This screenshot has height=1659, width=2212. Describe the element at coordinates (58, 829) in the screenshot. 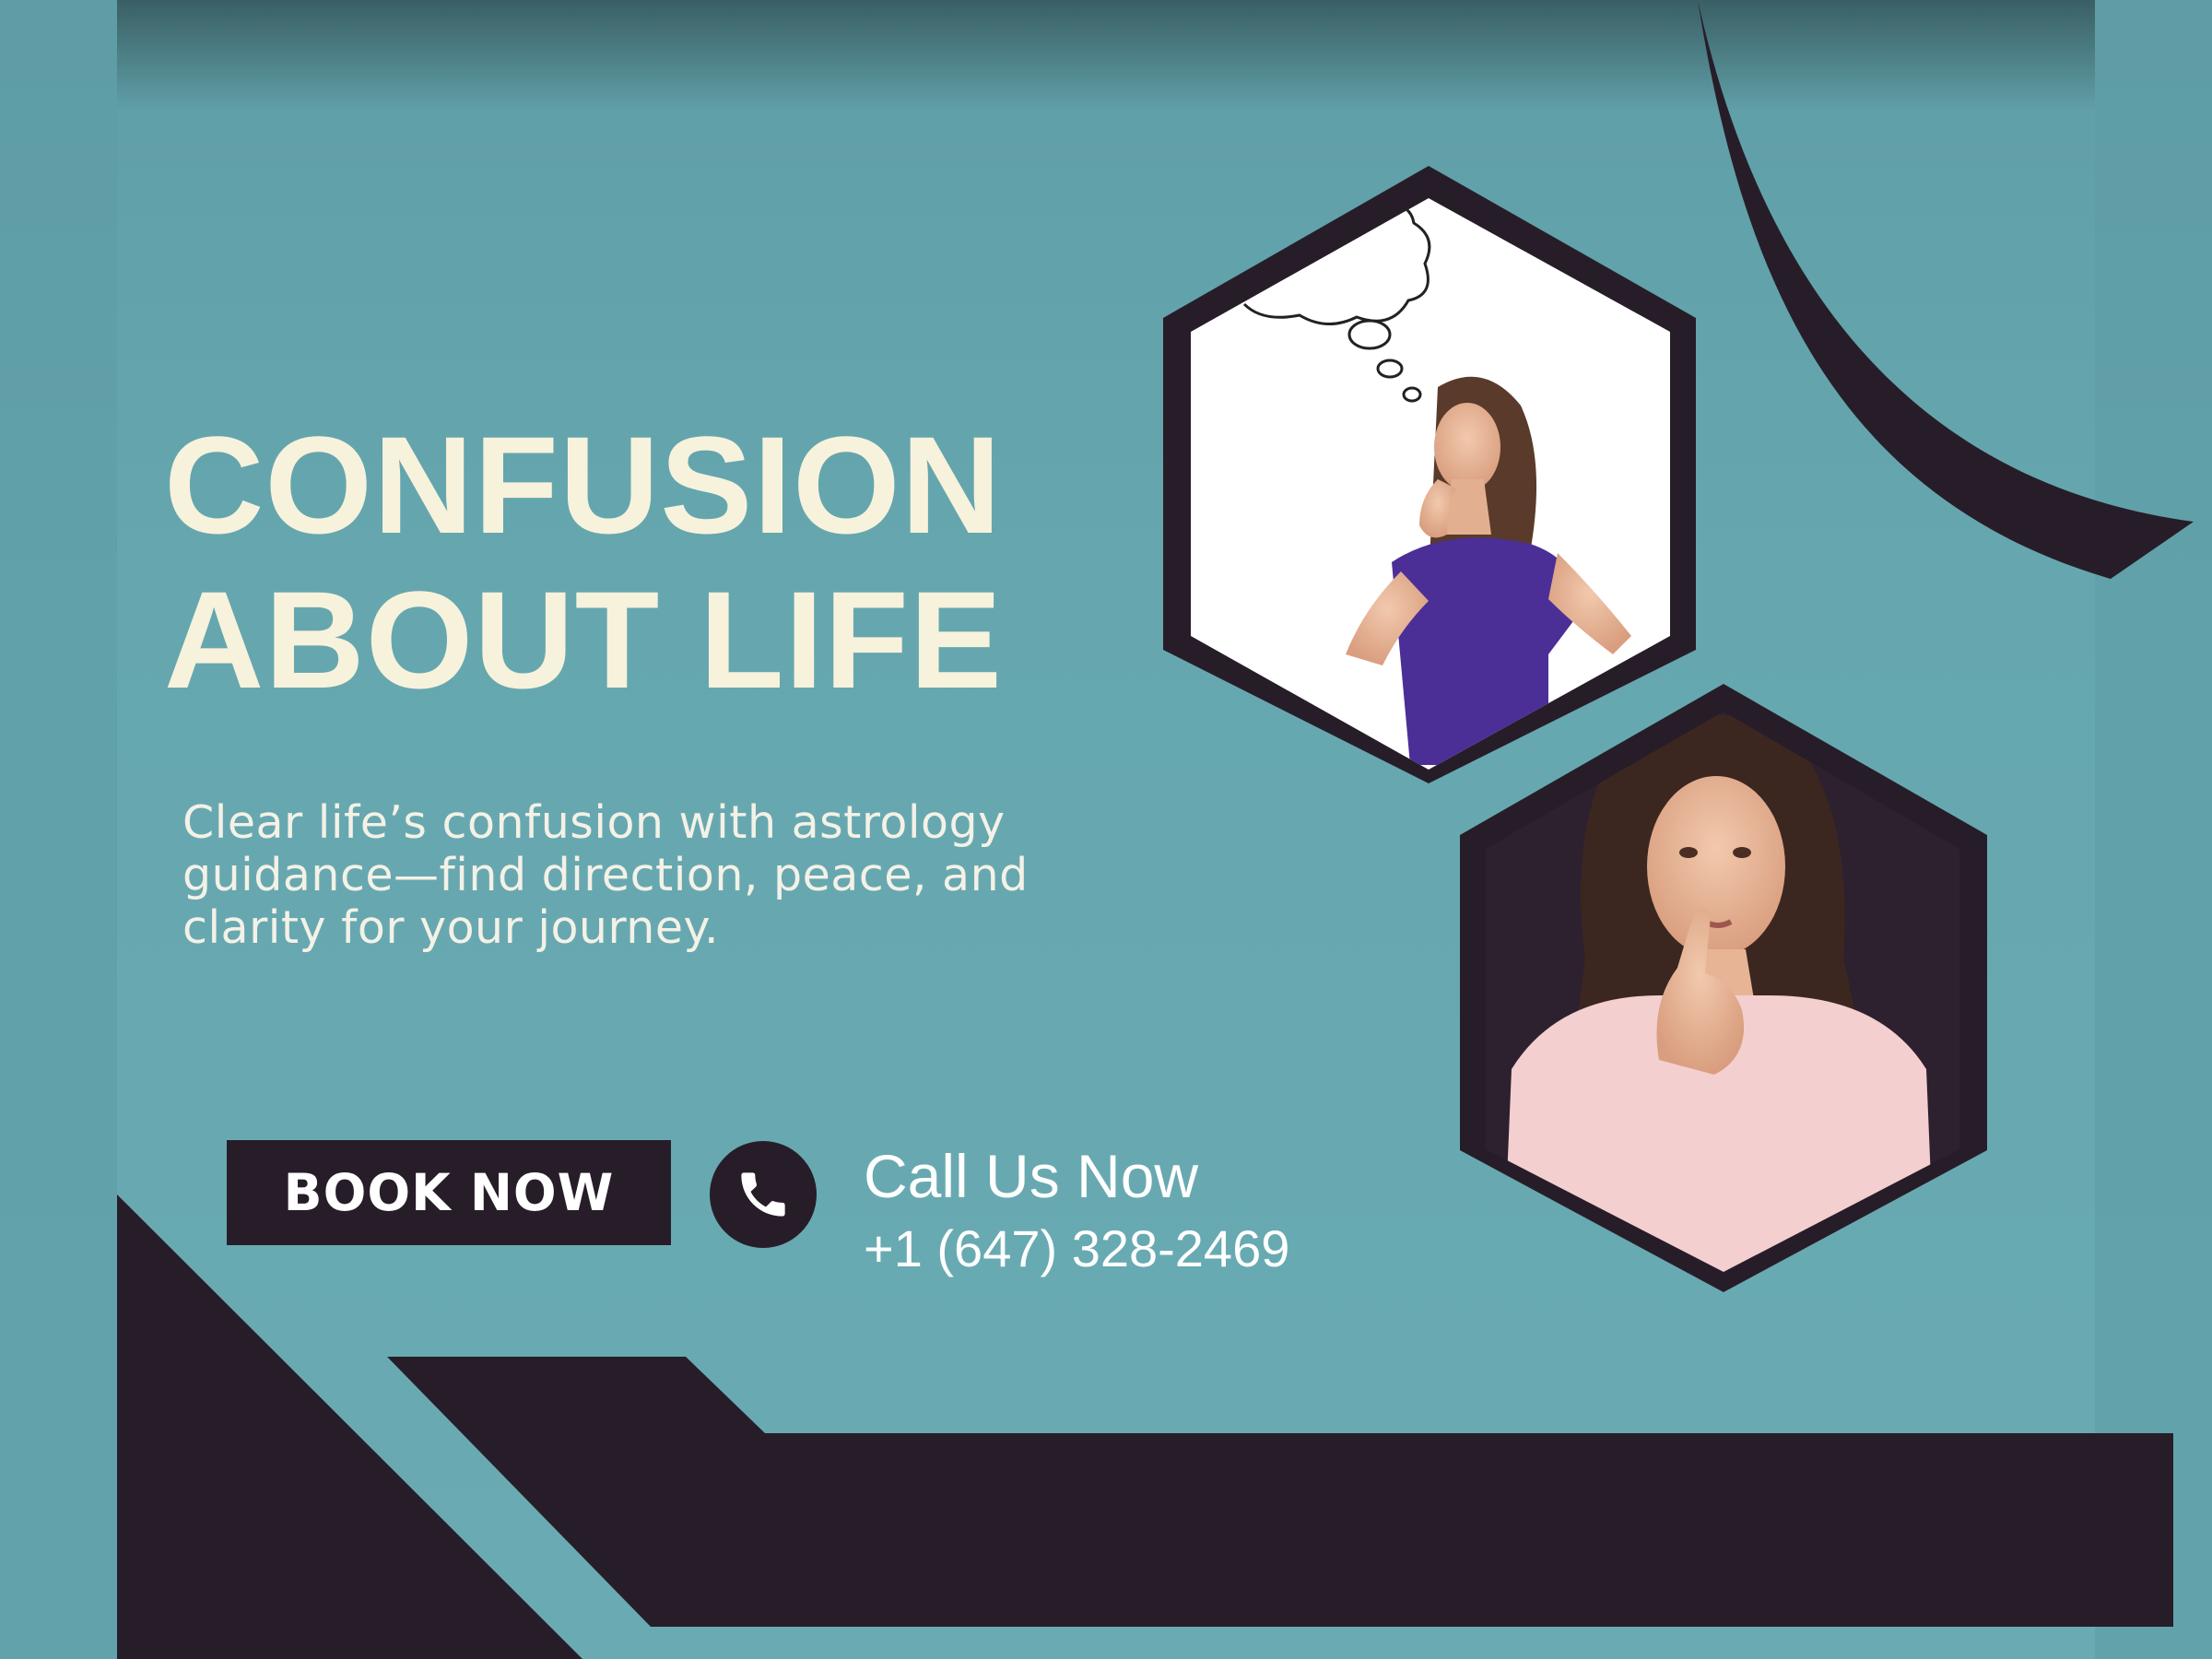

I see `left-side-band` at that location.